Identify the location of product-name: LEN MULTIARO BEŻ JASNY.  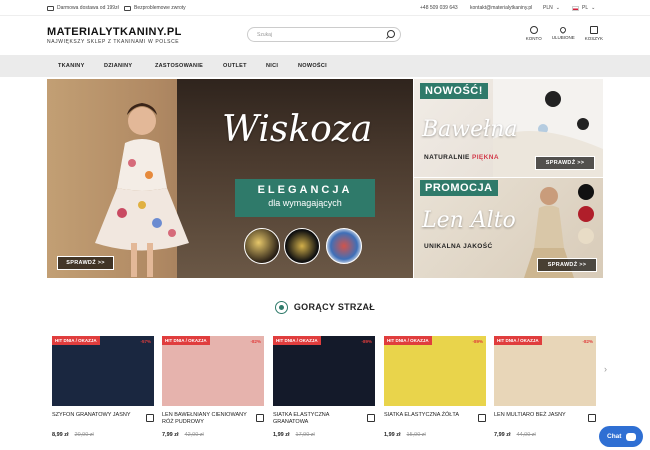
(545, 420).